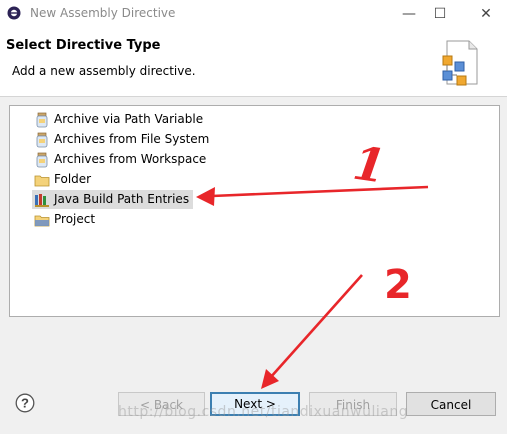 Image resolution: width=507 pixels, height=434 pixels. I want to click on assembly-wizard-icon, so click(460, 63).